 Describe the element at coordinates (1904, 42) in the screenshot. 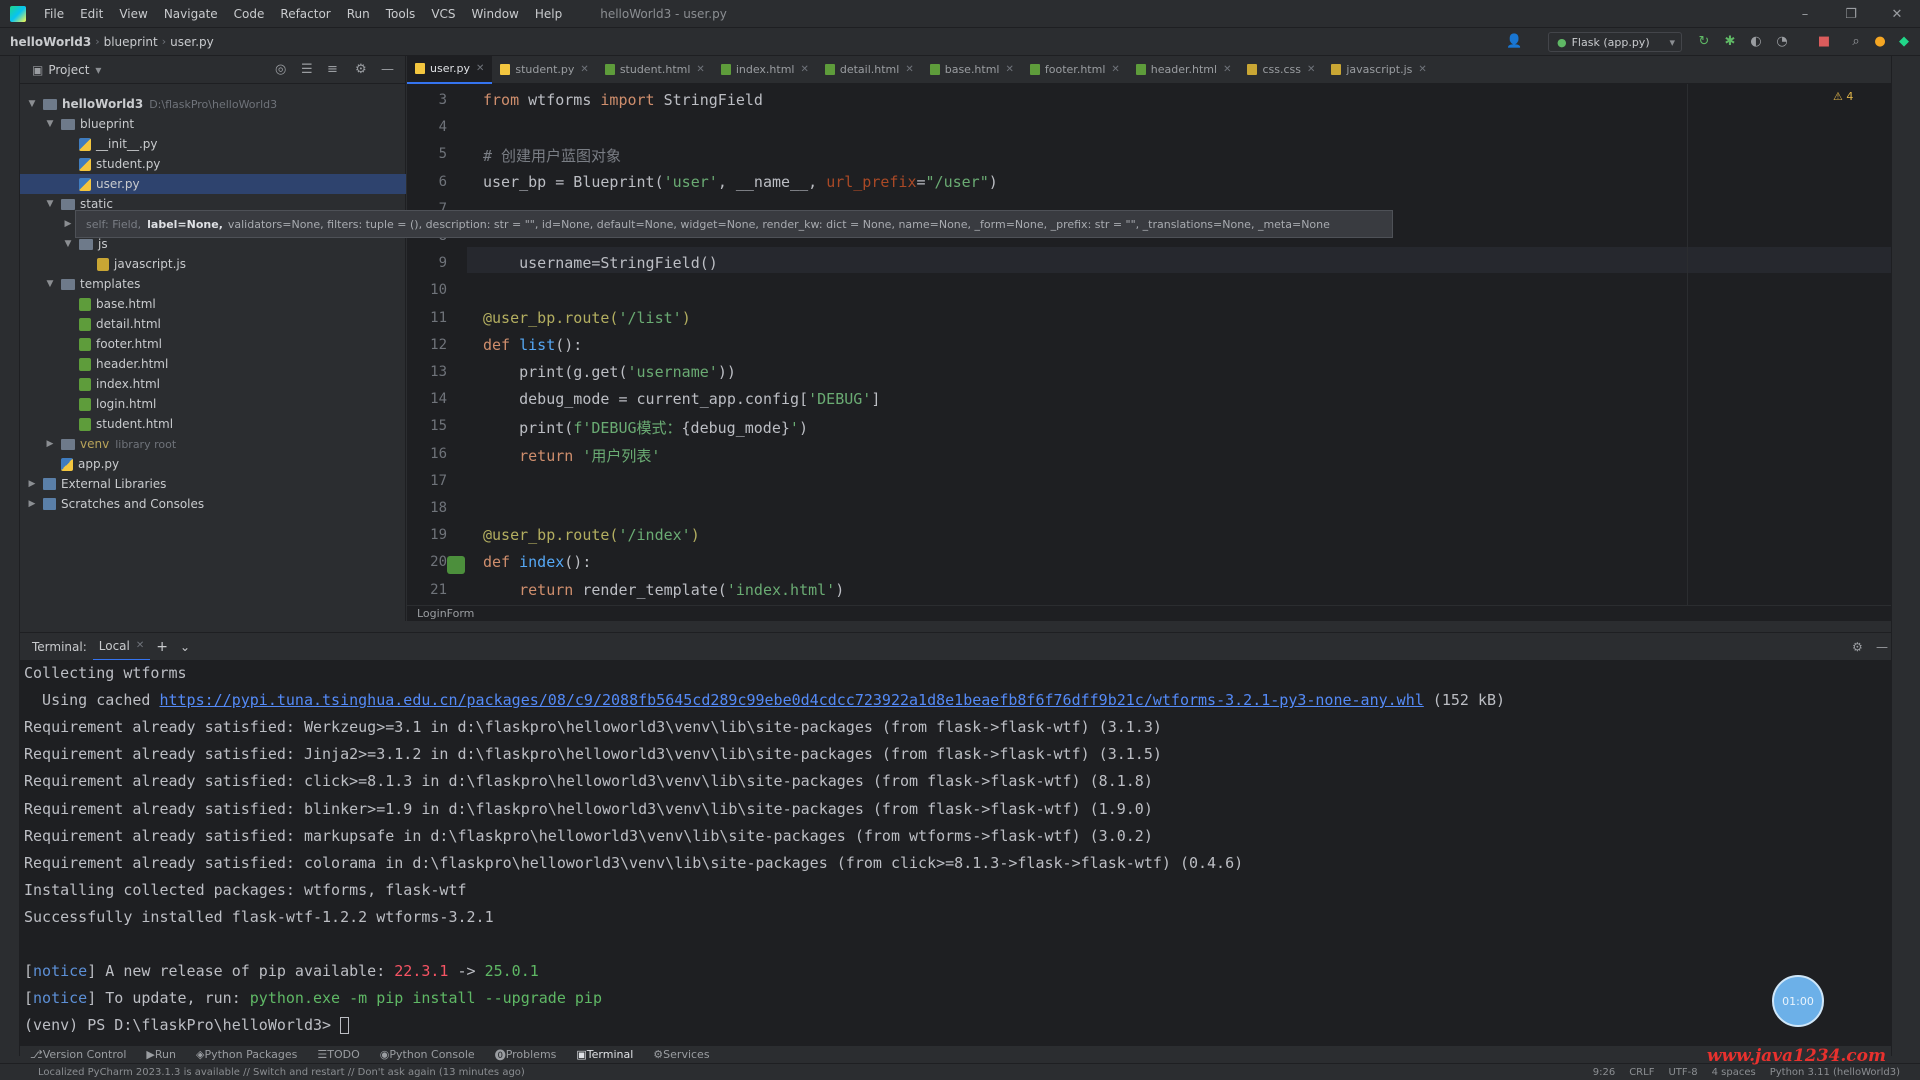

I see `plugin-icon: ◆` at that location.